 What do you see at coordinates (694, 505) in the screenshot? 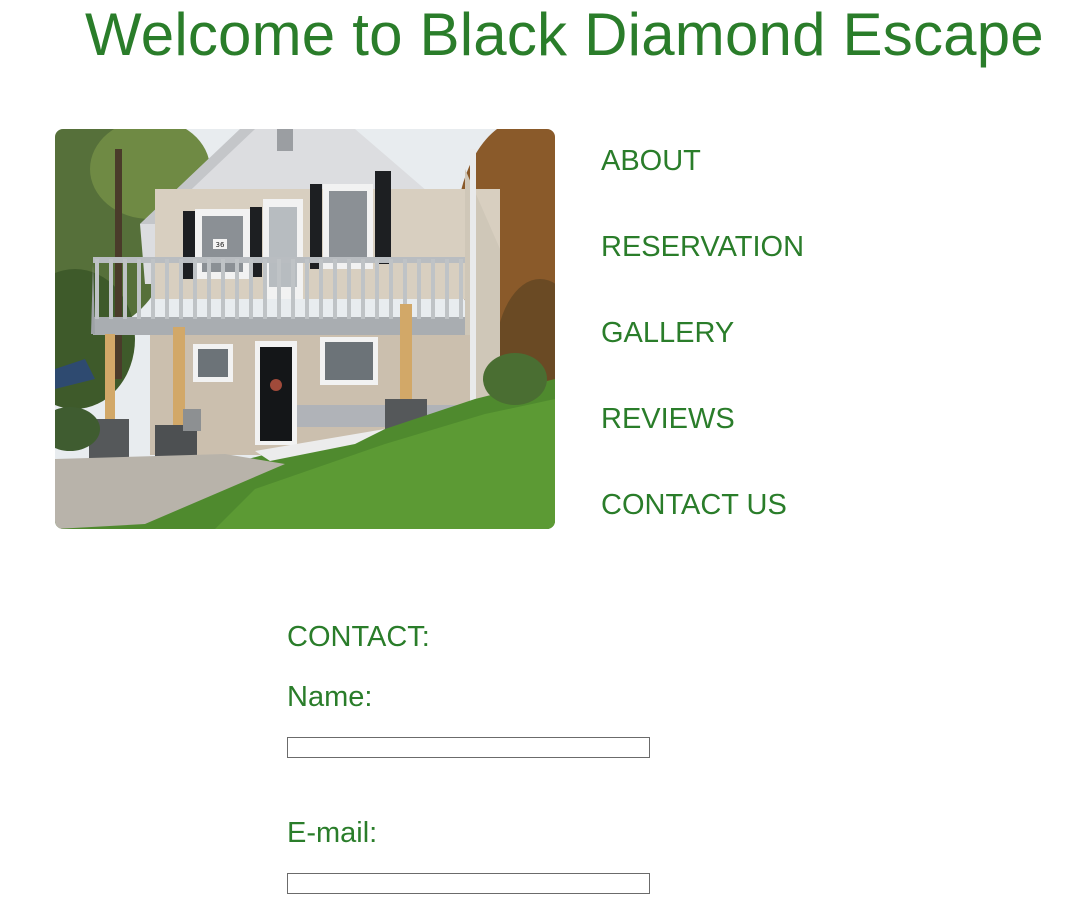
I see `nav-link-contact-us: CONTACT US` at bounding box center [694, 505].